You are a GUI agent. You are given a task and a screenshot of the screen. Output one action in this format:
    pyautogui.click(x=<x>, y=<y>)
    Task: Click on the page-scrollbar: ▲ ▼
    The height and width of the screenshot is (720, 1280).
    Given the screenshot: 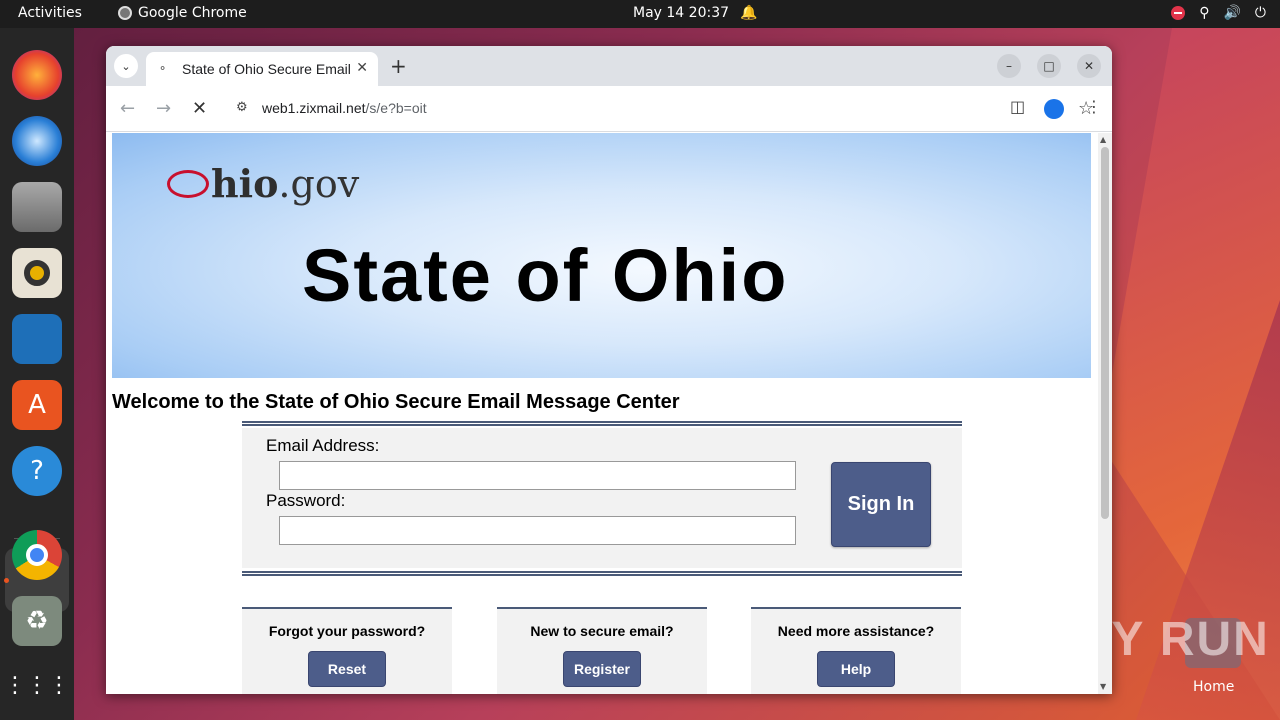 What is the action you would take?
    pyautogui.click(x=1105, y=413)
    